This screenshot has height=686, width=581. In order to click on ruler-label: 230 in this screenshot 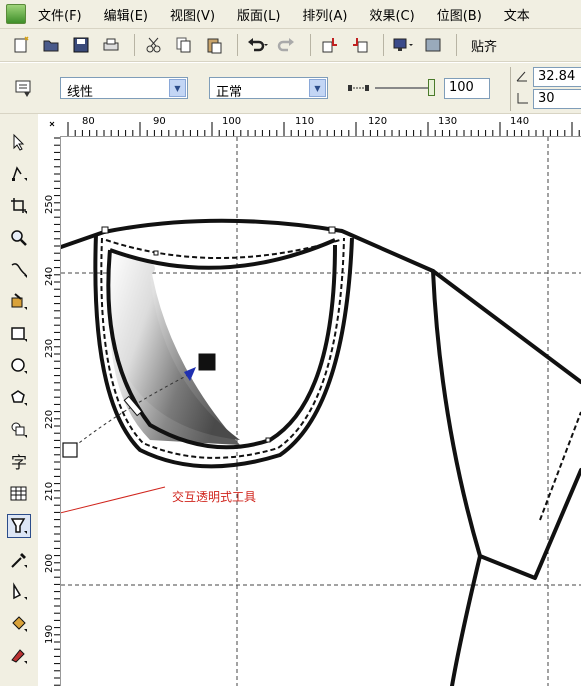, I will do `click(49, 348)`.